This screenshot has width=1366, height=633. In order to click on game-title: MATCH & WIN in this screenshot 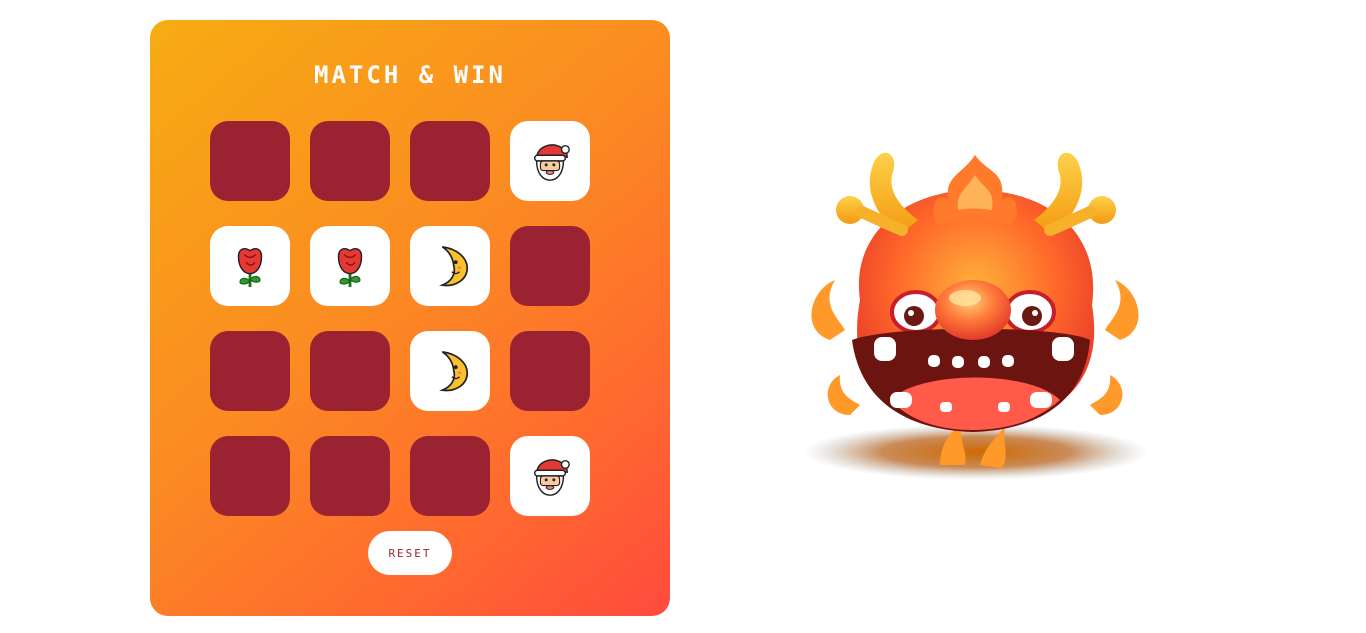, I will do `click(410, 75)`.